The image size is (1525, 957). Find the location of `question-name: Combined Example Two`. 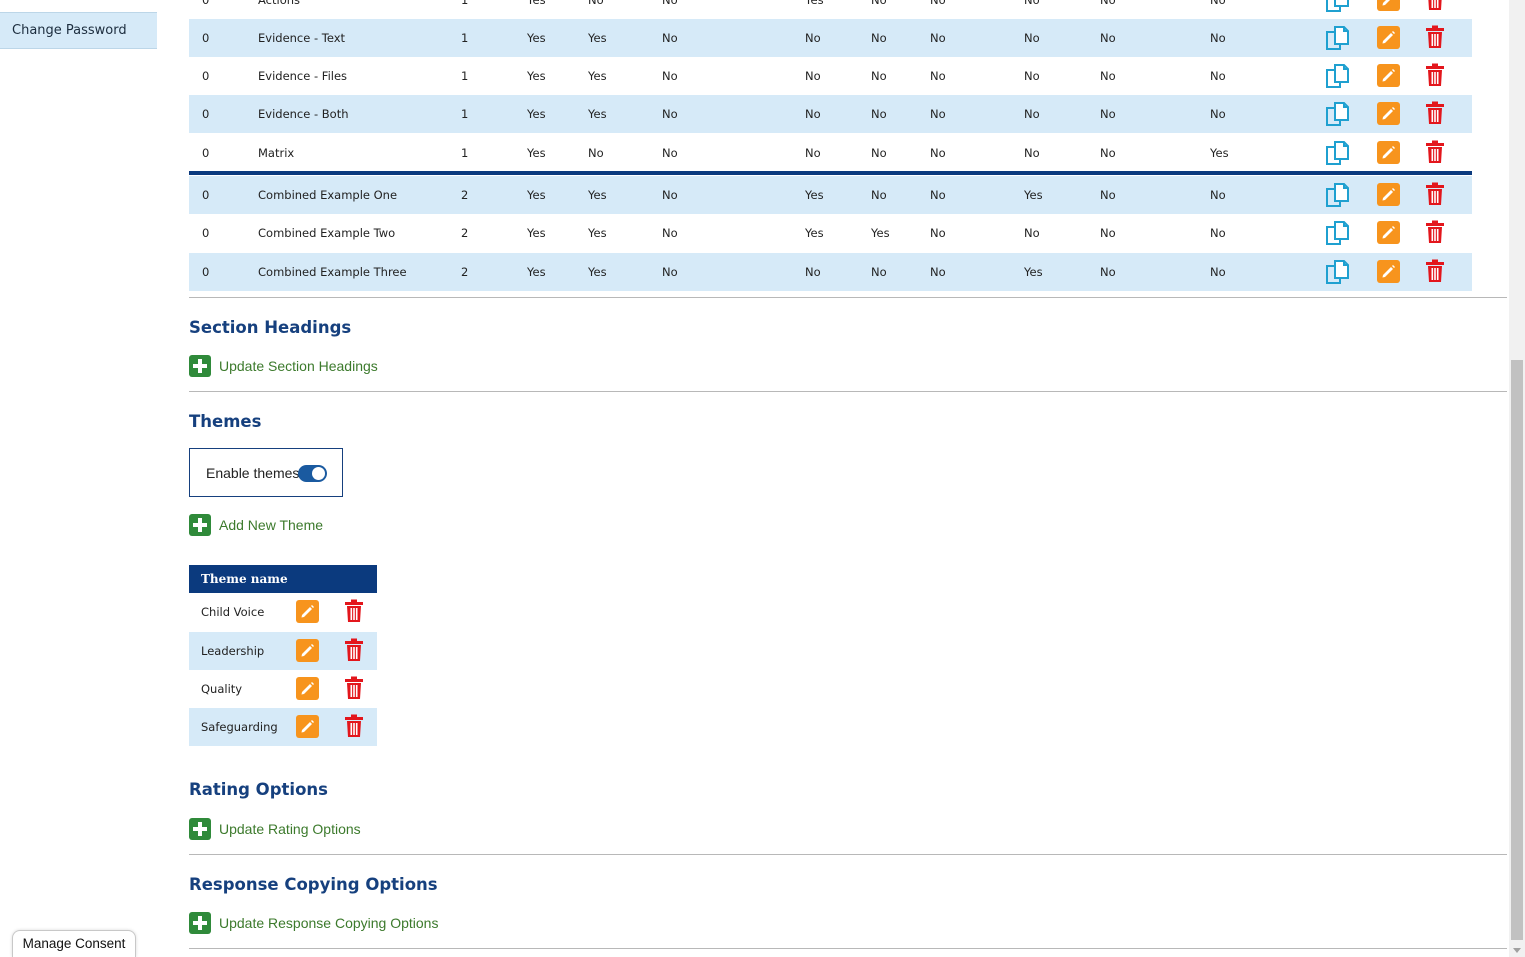

question-name: Combined Example Two is located at coordinates (327, 233).